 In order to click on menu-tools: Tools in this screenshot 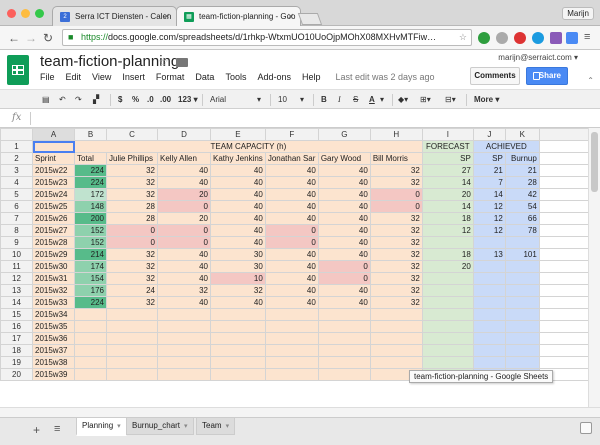, I will do `click(235, 77)`.